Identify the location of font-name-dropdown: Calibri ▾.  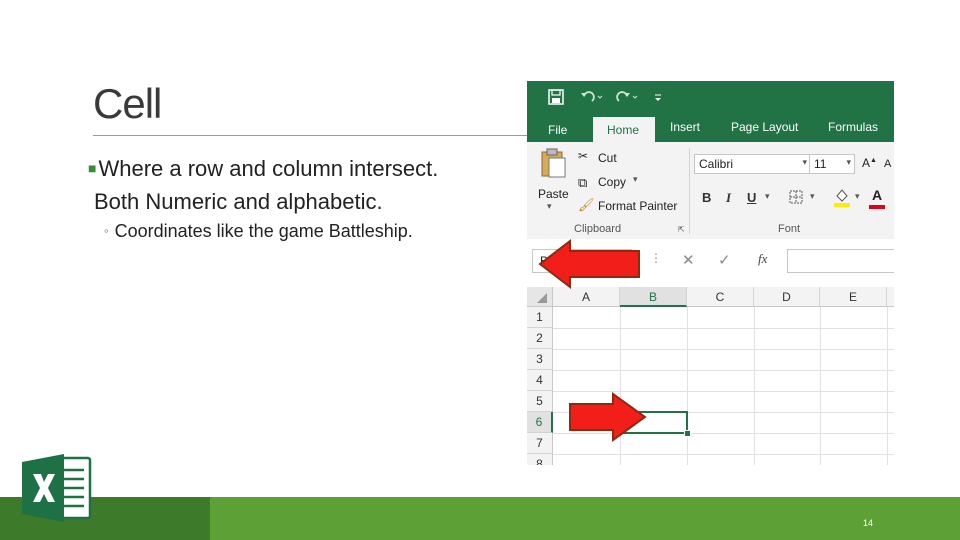
(752, 164).